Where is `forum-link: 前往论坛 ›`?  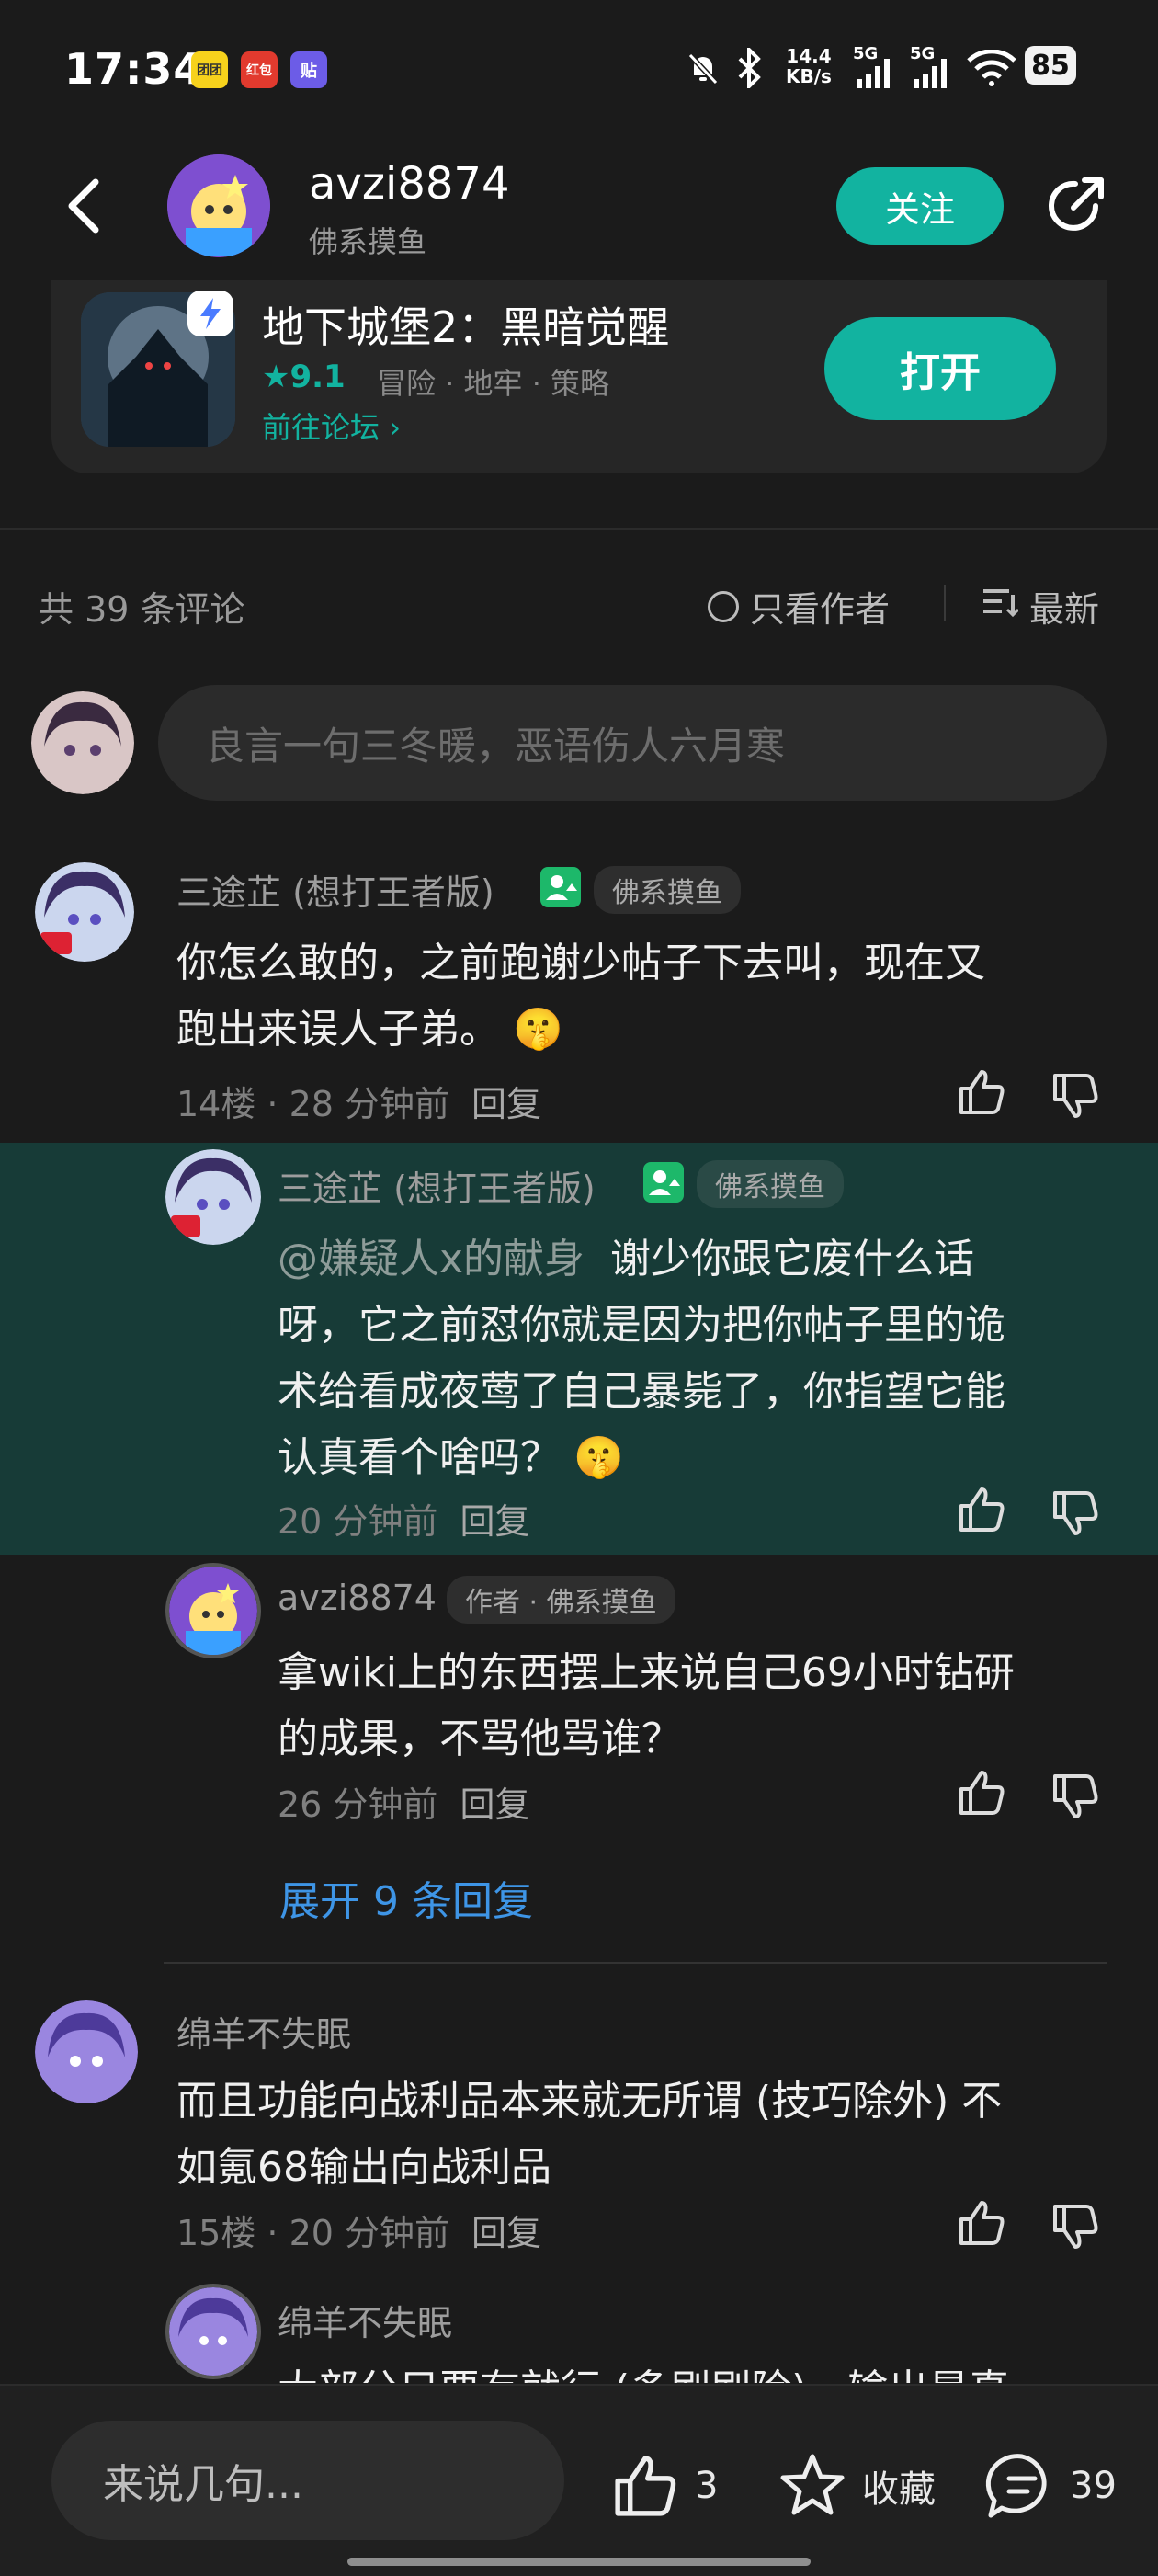
forum-link: 前往论坛 › is located at coordinates (331, 426).